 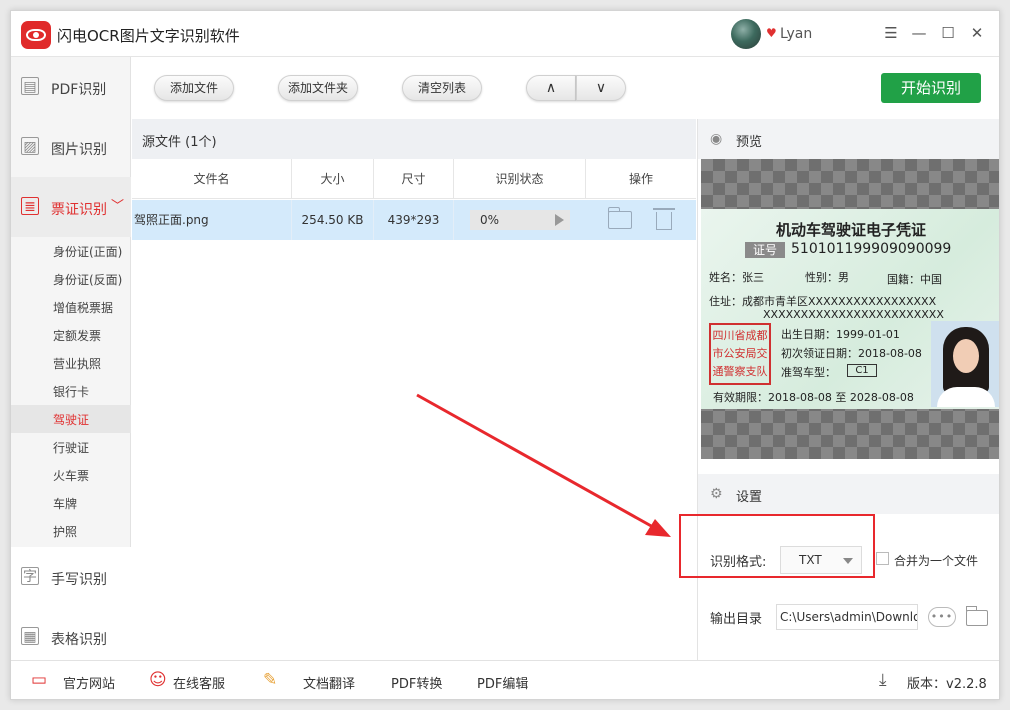 I want to click on merge-checkbox, so click(x=882, y=558).